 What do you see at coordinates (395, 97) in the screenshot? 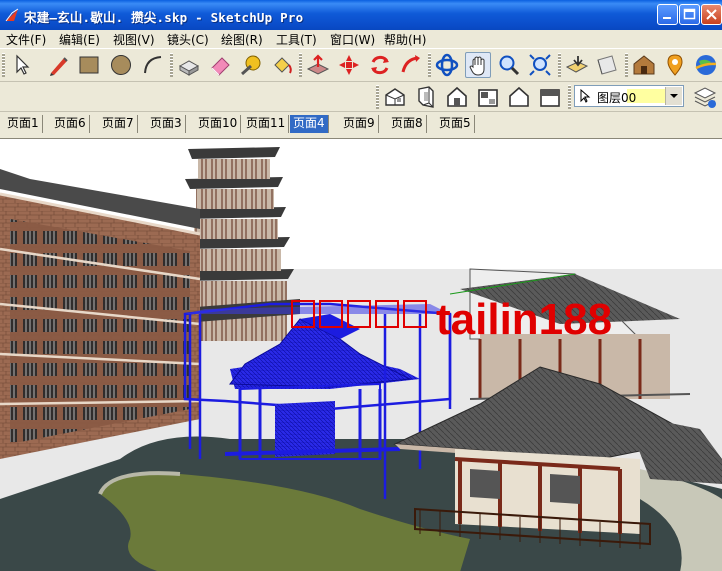
I see `iso-view-icon` at bounding box center [395, 97].